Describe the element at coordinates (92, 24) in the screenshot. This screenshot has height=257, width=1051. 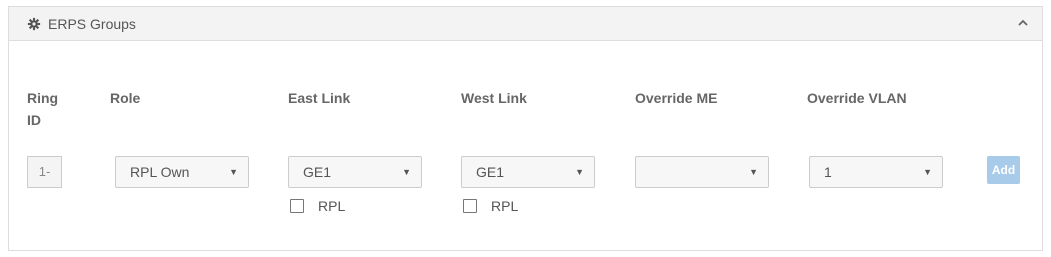
I see `panel-title-text: ERPS Groups` at that location.